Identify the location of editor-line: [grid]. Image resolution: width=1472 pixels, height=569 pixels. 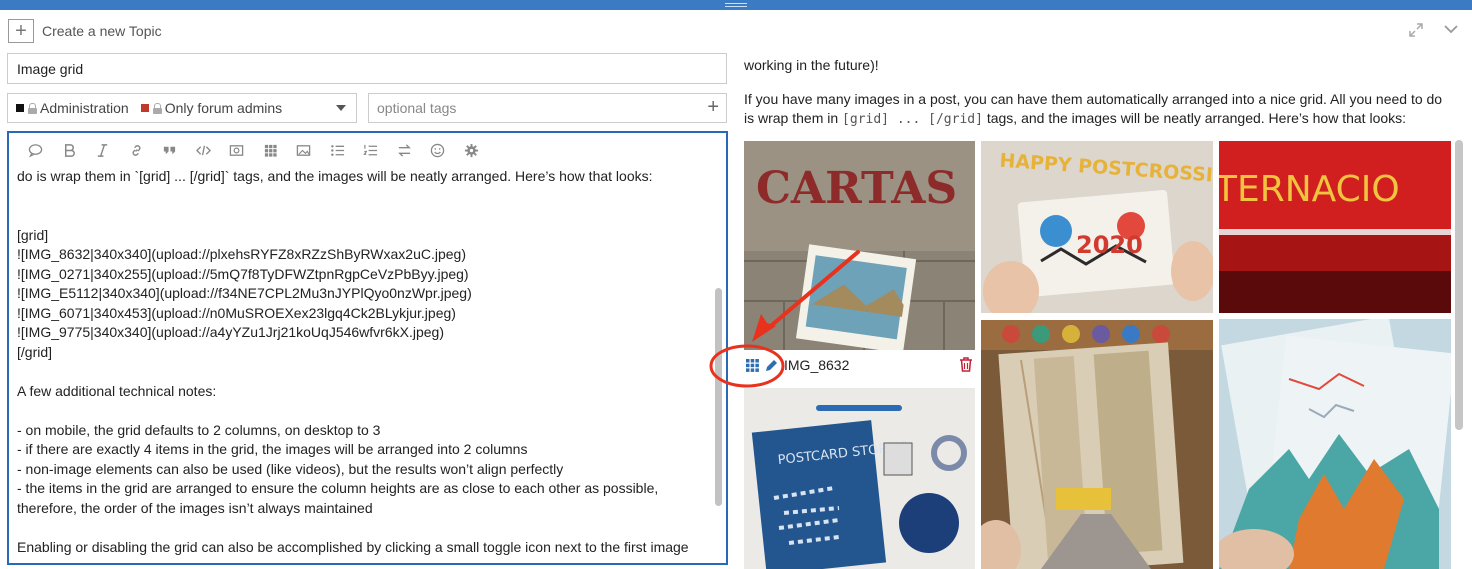
(33, 234).